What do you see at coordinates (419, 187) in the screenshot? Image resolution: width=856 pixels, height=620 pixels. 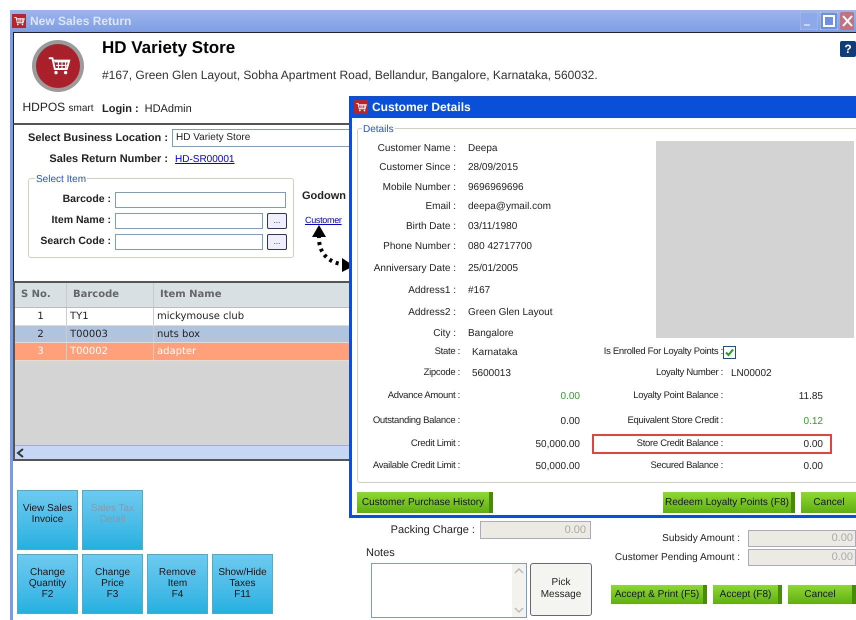 I see `detail-label: Mobile Number :` at bounding box center [419, 187].